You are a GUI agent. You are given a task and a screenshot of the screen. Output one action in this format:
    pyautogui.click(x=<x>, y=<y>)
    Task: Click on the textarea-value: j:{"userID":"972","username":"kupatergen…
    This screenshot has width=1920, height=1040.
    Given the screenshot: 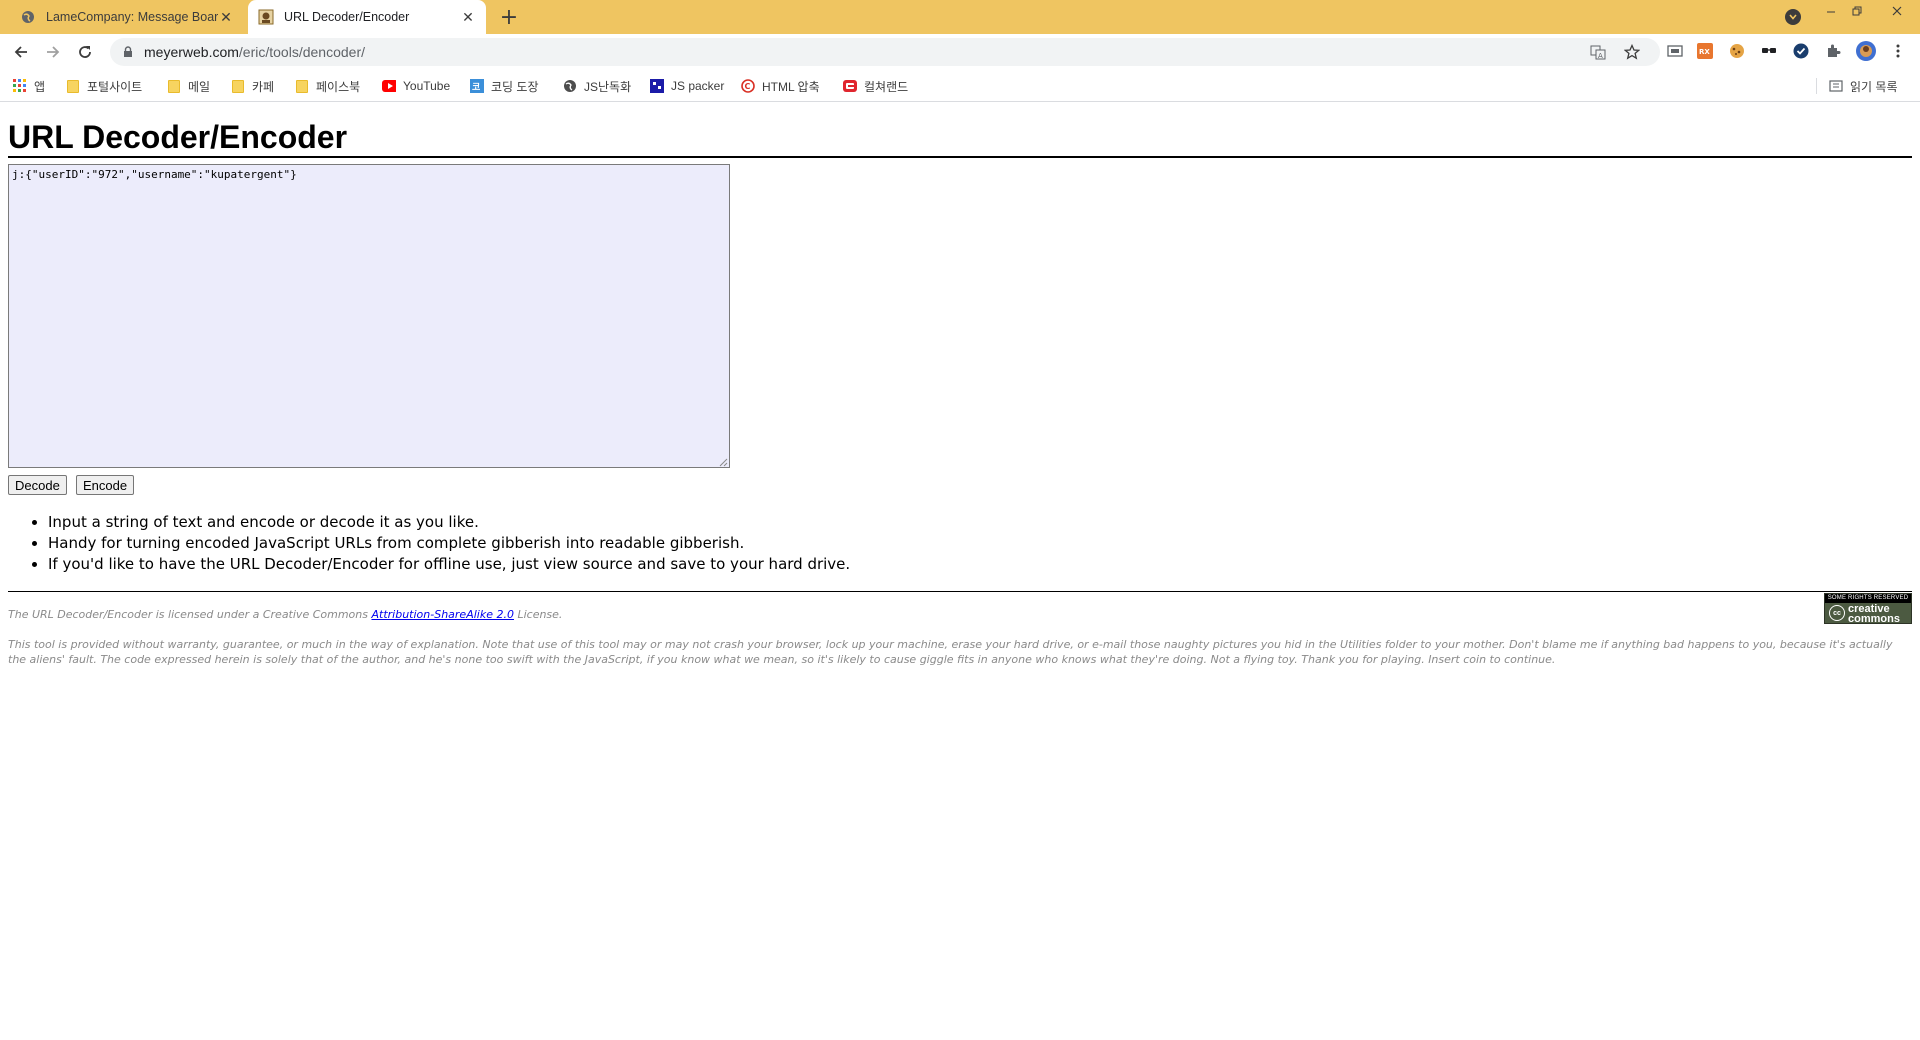 What is the action you would take?
    pyautogui.click(x=154, y=174)
    